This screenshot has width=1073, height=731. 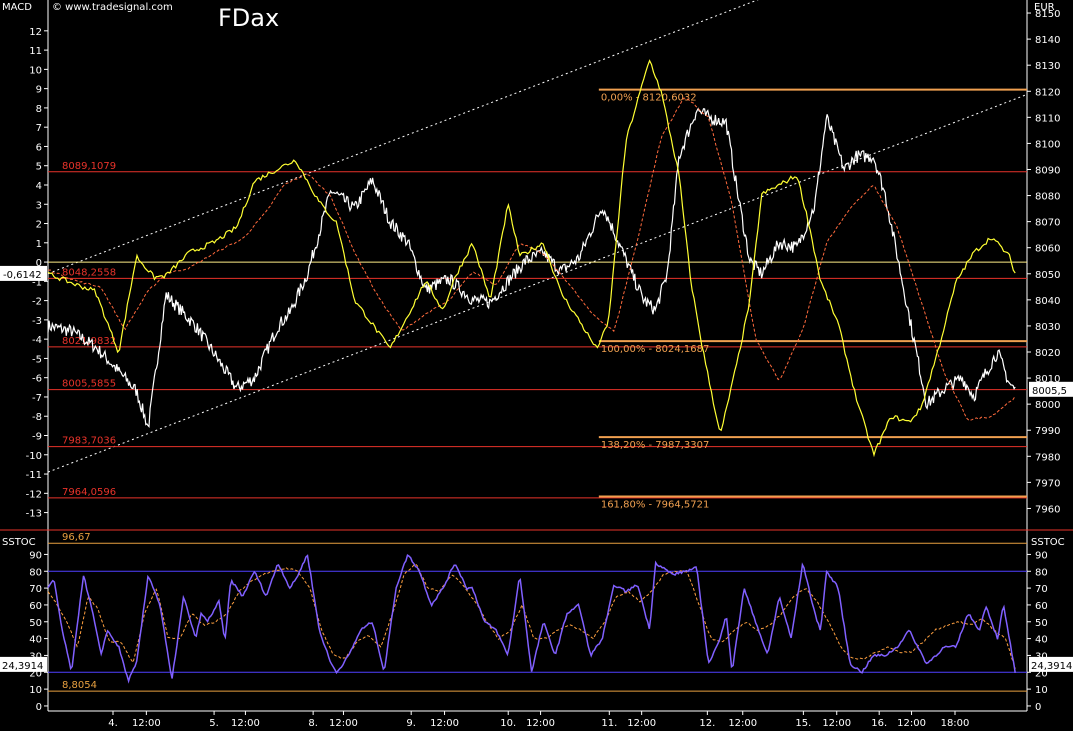 What do you see at coordinates (1038, 707) in the screenshot?
I see `stoch-tick-label-right: 0` at bounding box center [1038, 707].